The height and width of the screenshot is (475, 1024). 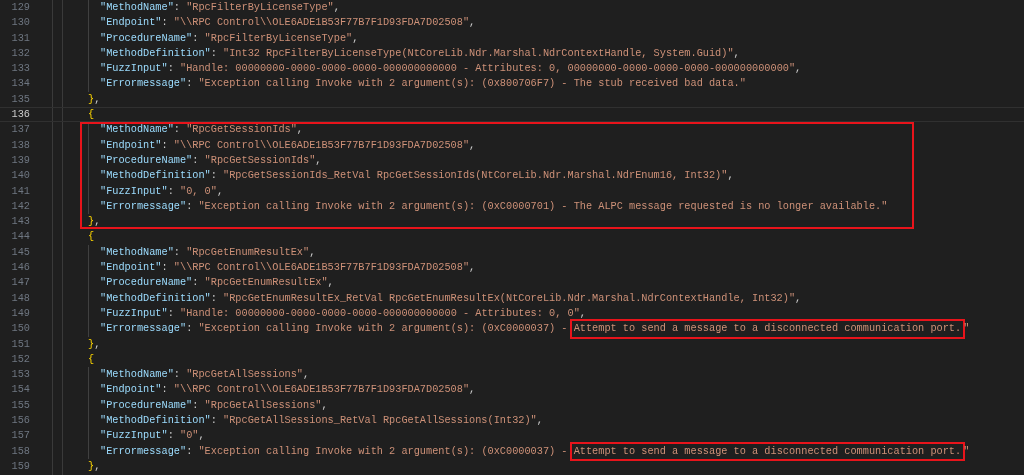 What do you see at coordinates (20, 268) in the screenshot?
I see `line-number: 146` at bounding box center [20, 268].